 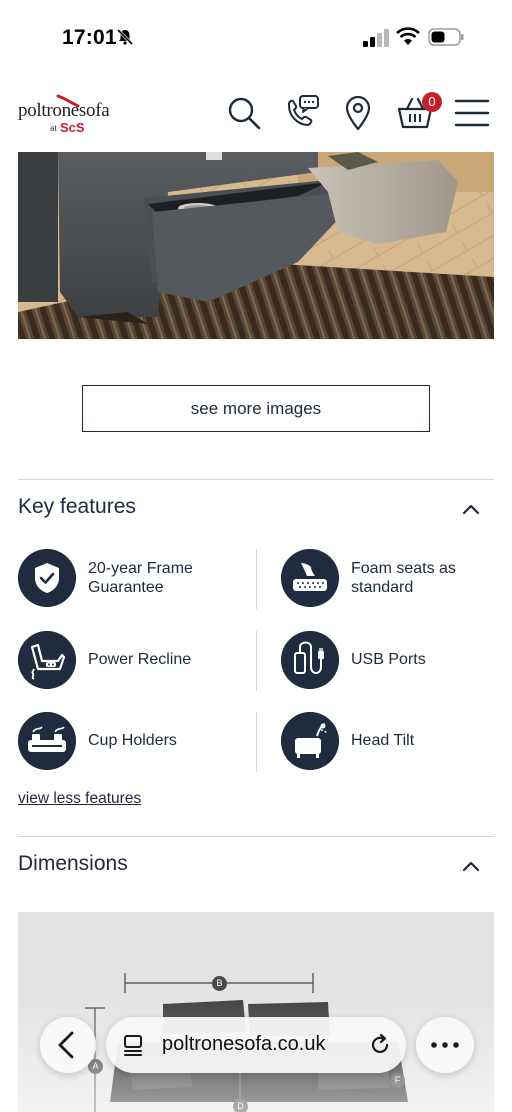 I want to click on brand-logo: poltronesofa at ScS, so click(x=68, y=113).